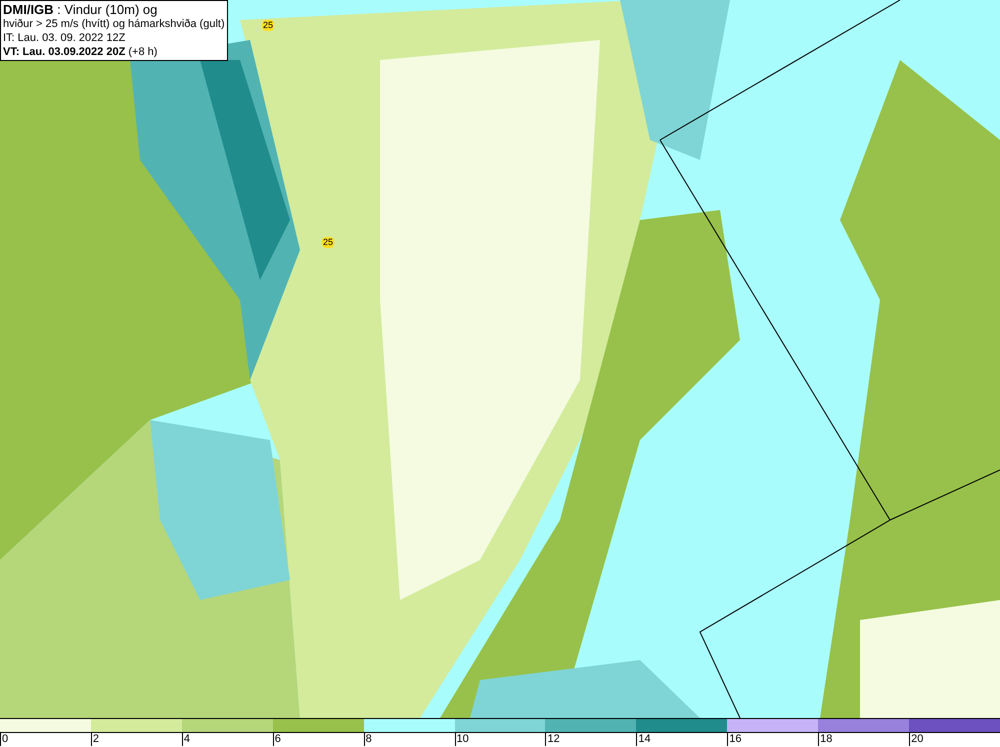 The height and width of the screenshot is (747, 1000). What do you see at coordinates (95, 739) in the screenshot?
I see `tick-label: 2` at bounding box center [95, 739].